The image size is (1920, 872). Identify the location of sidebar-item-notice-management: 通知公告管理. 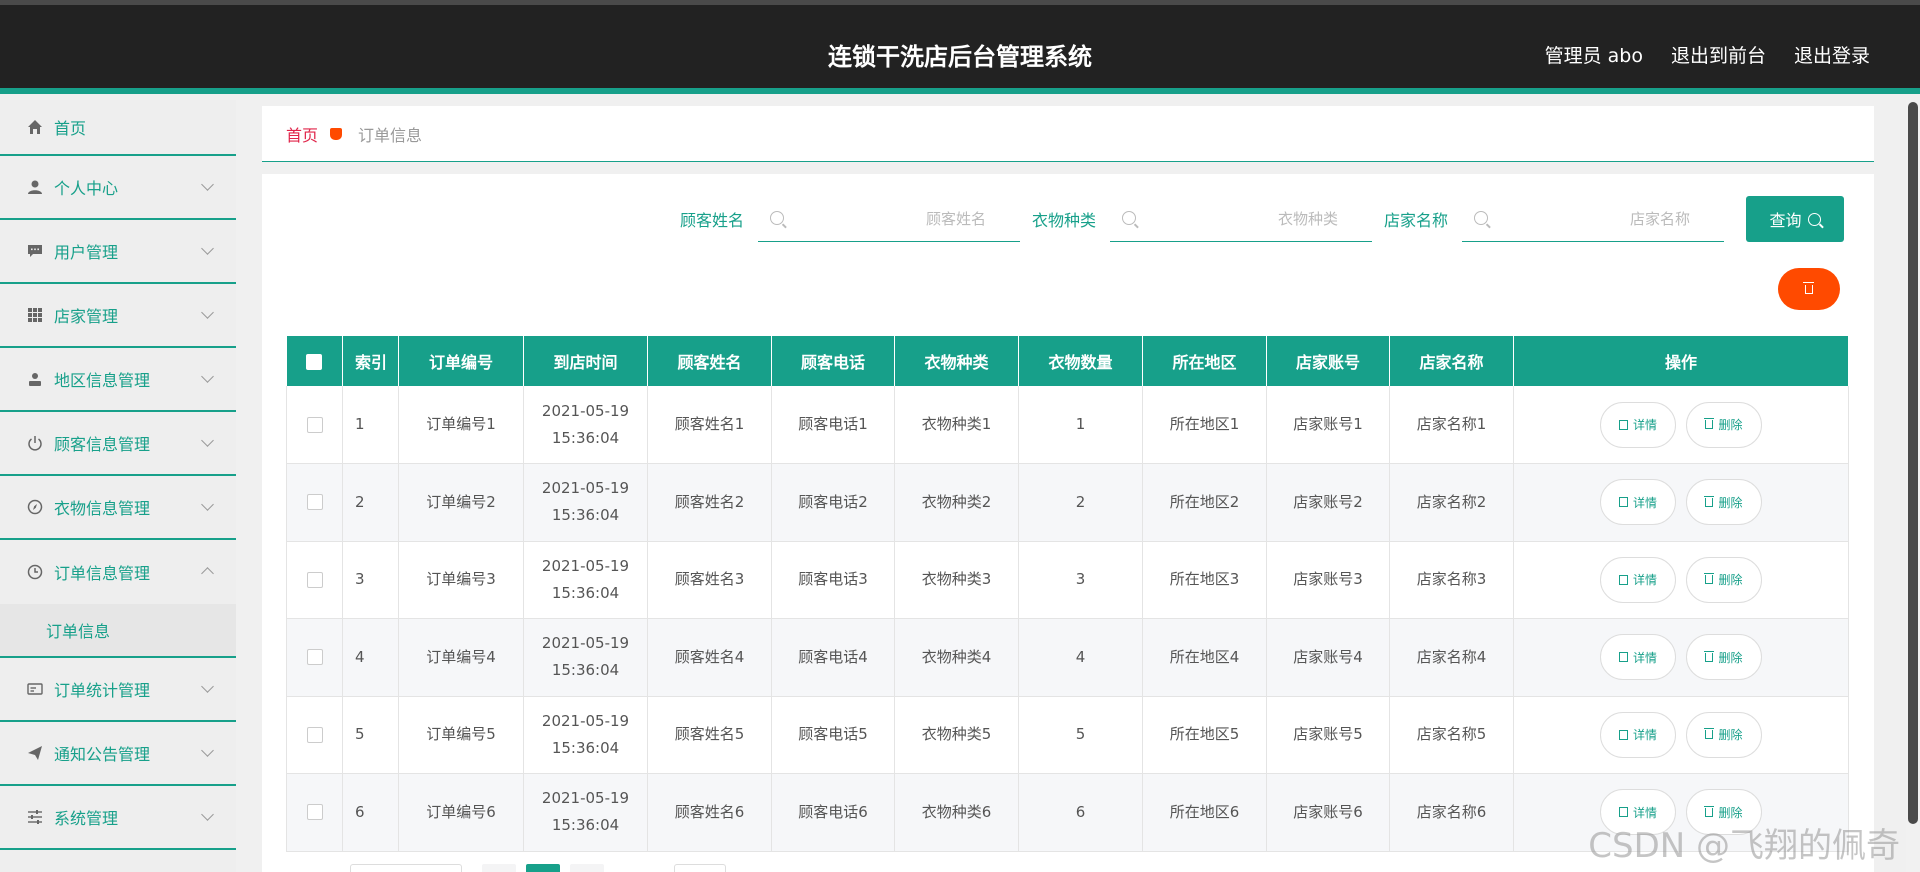
(118, 754).